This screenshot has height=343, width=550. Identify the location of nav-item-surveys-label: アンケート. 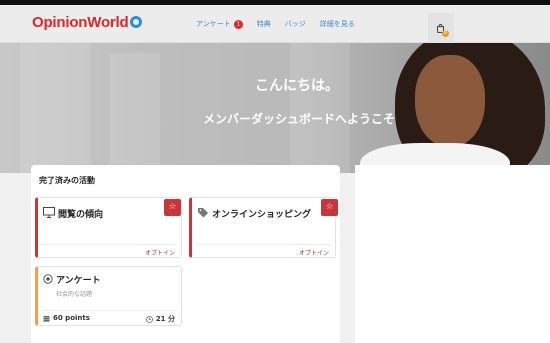
(213, 24).